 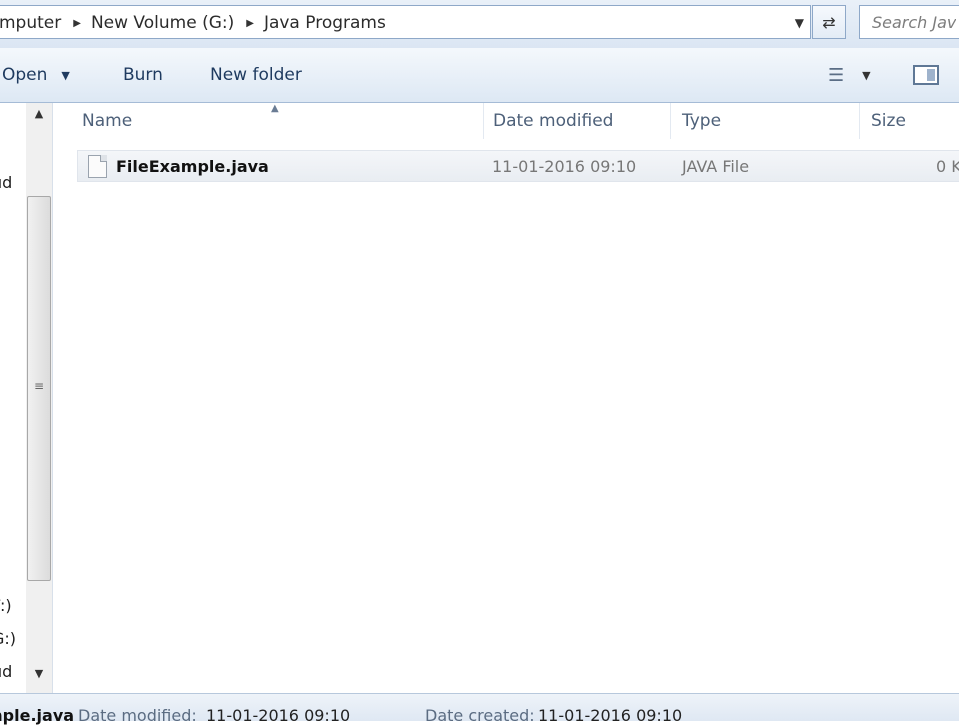 I want to click on file-type: JAVA File, so click(x=716, y=166).